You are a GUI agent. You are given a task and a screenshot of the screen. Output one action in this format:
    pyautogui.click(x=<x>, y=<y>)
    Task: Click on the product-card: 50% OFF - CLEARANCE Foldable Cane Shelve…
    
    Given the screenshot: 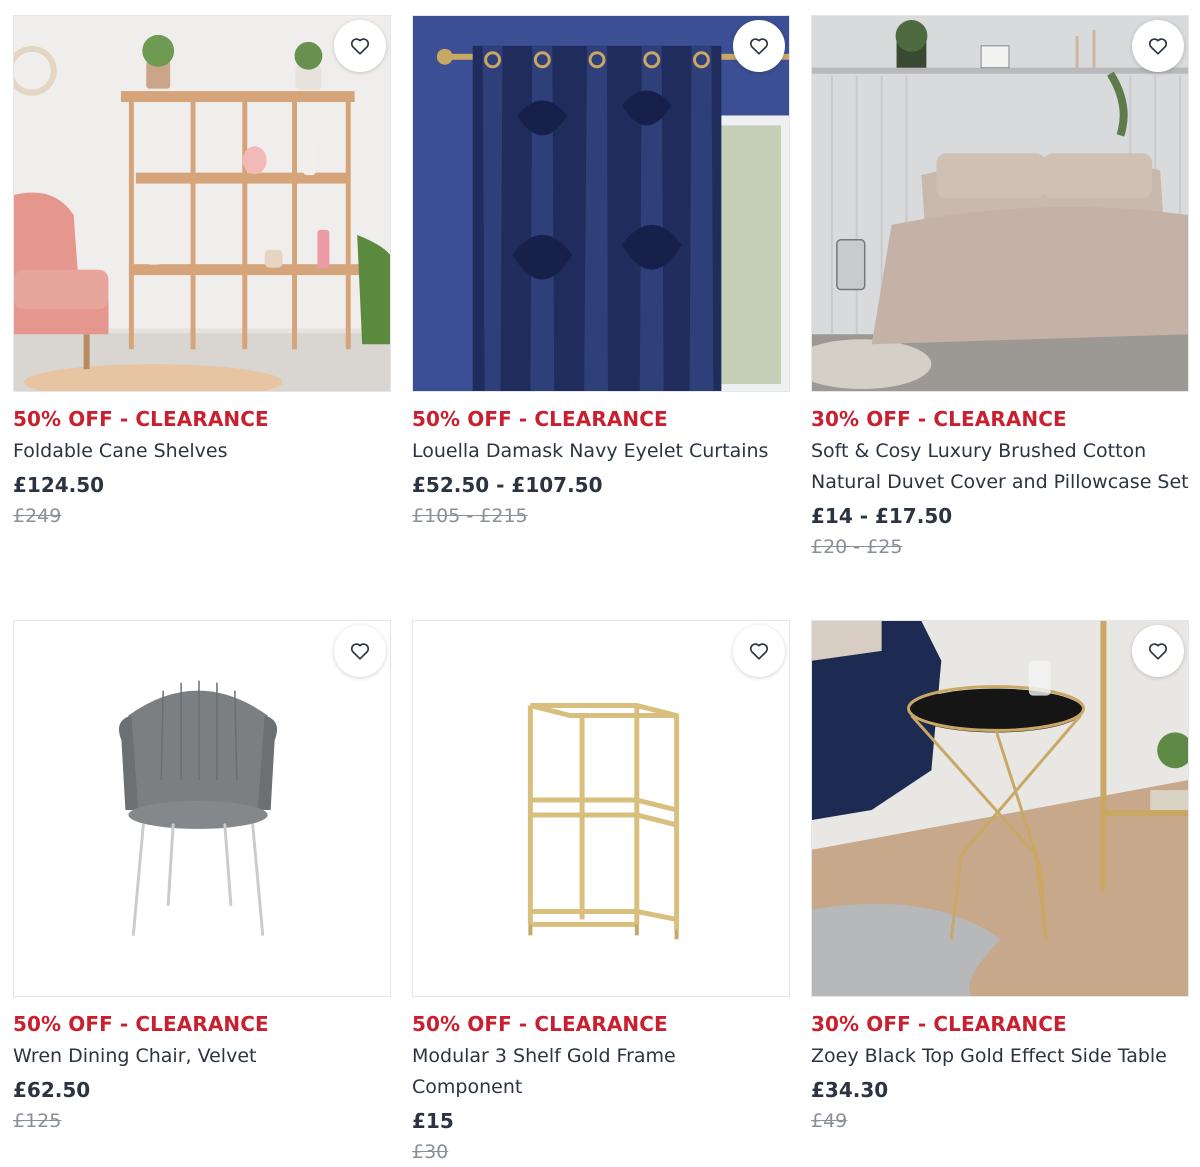 What is the action you would take?
    pyautogui.click(x=202, y=272)
    